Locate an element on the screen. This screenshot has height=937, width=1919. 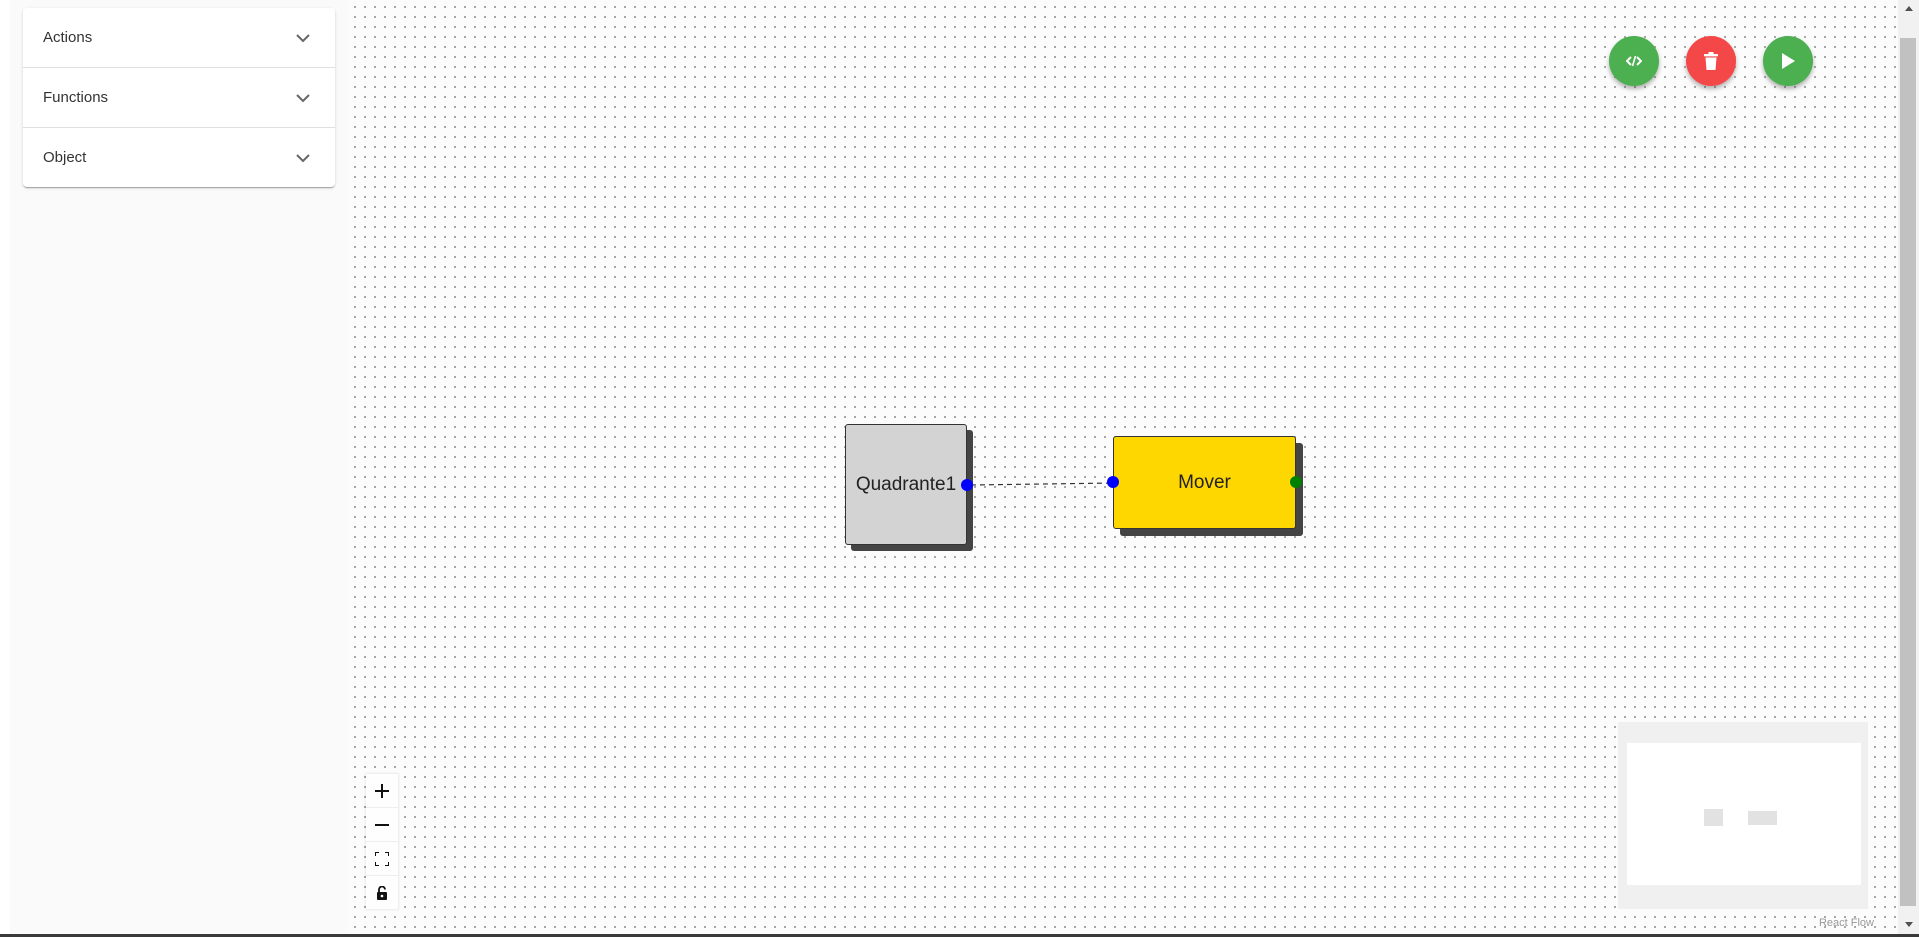
accordion-functions: Functions is located at coordinates (179, 98).